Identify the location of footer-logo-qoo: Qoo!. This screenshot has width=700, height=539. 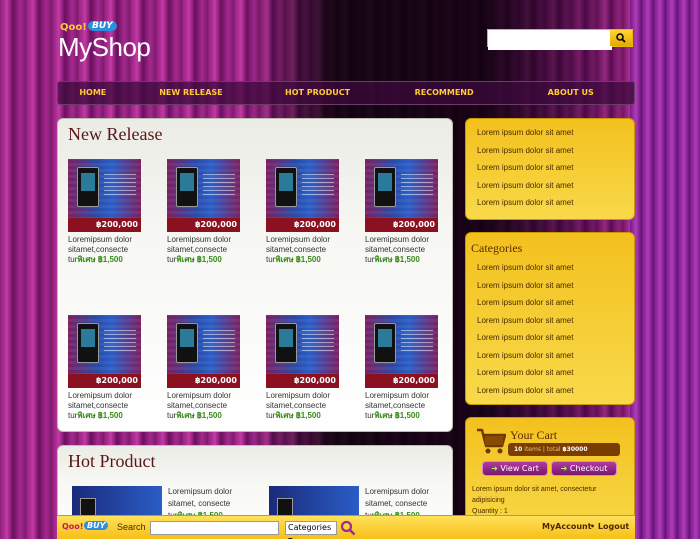
(73, 526).